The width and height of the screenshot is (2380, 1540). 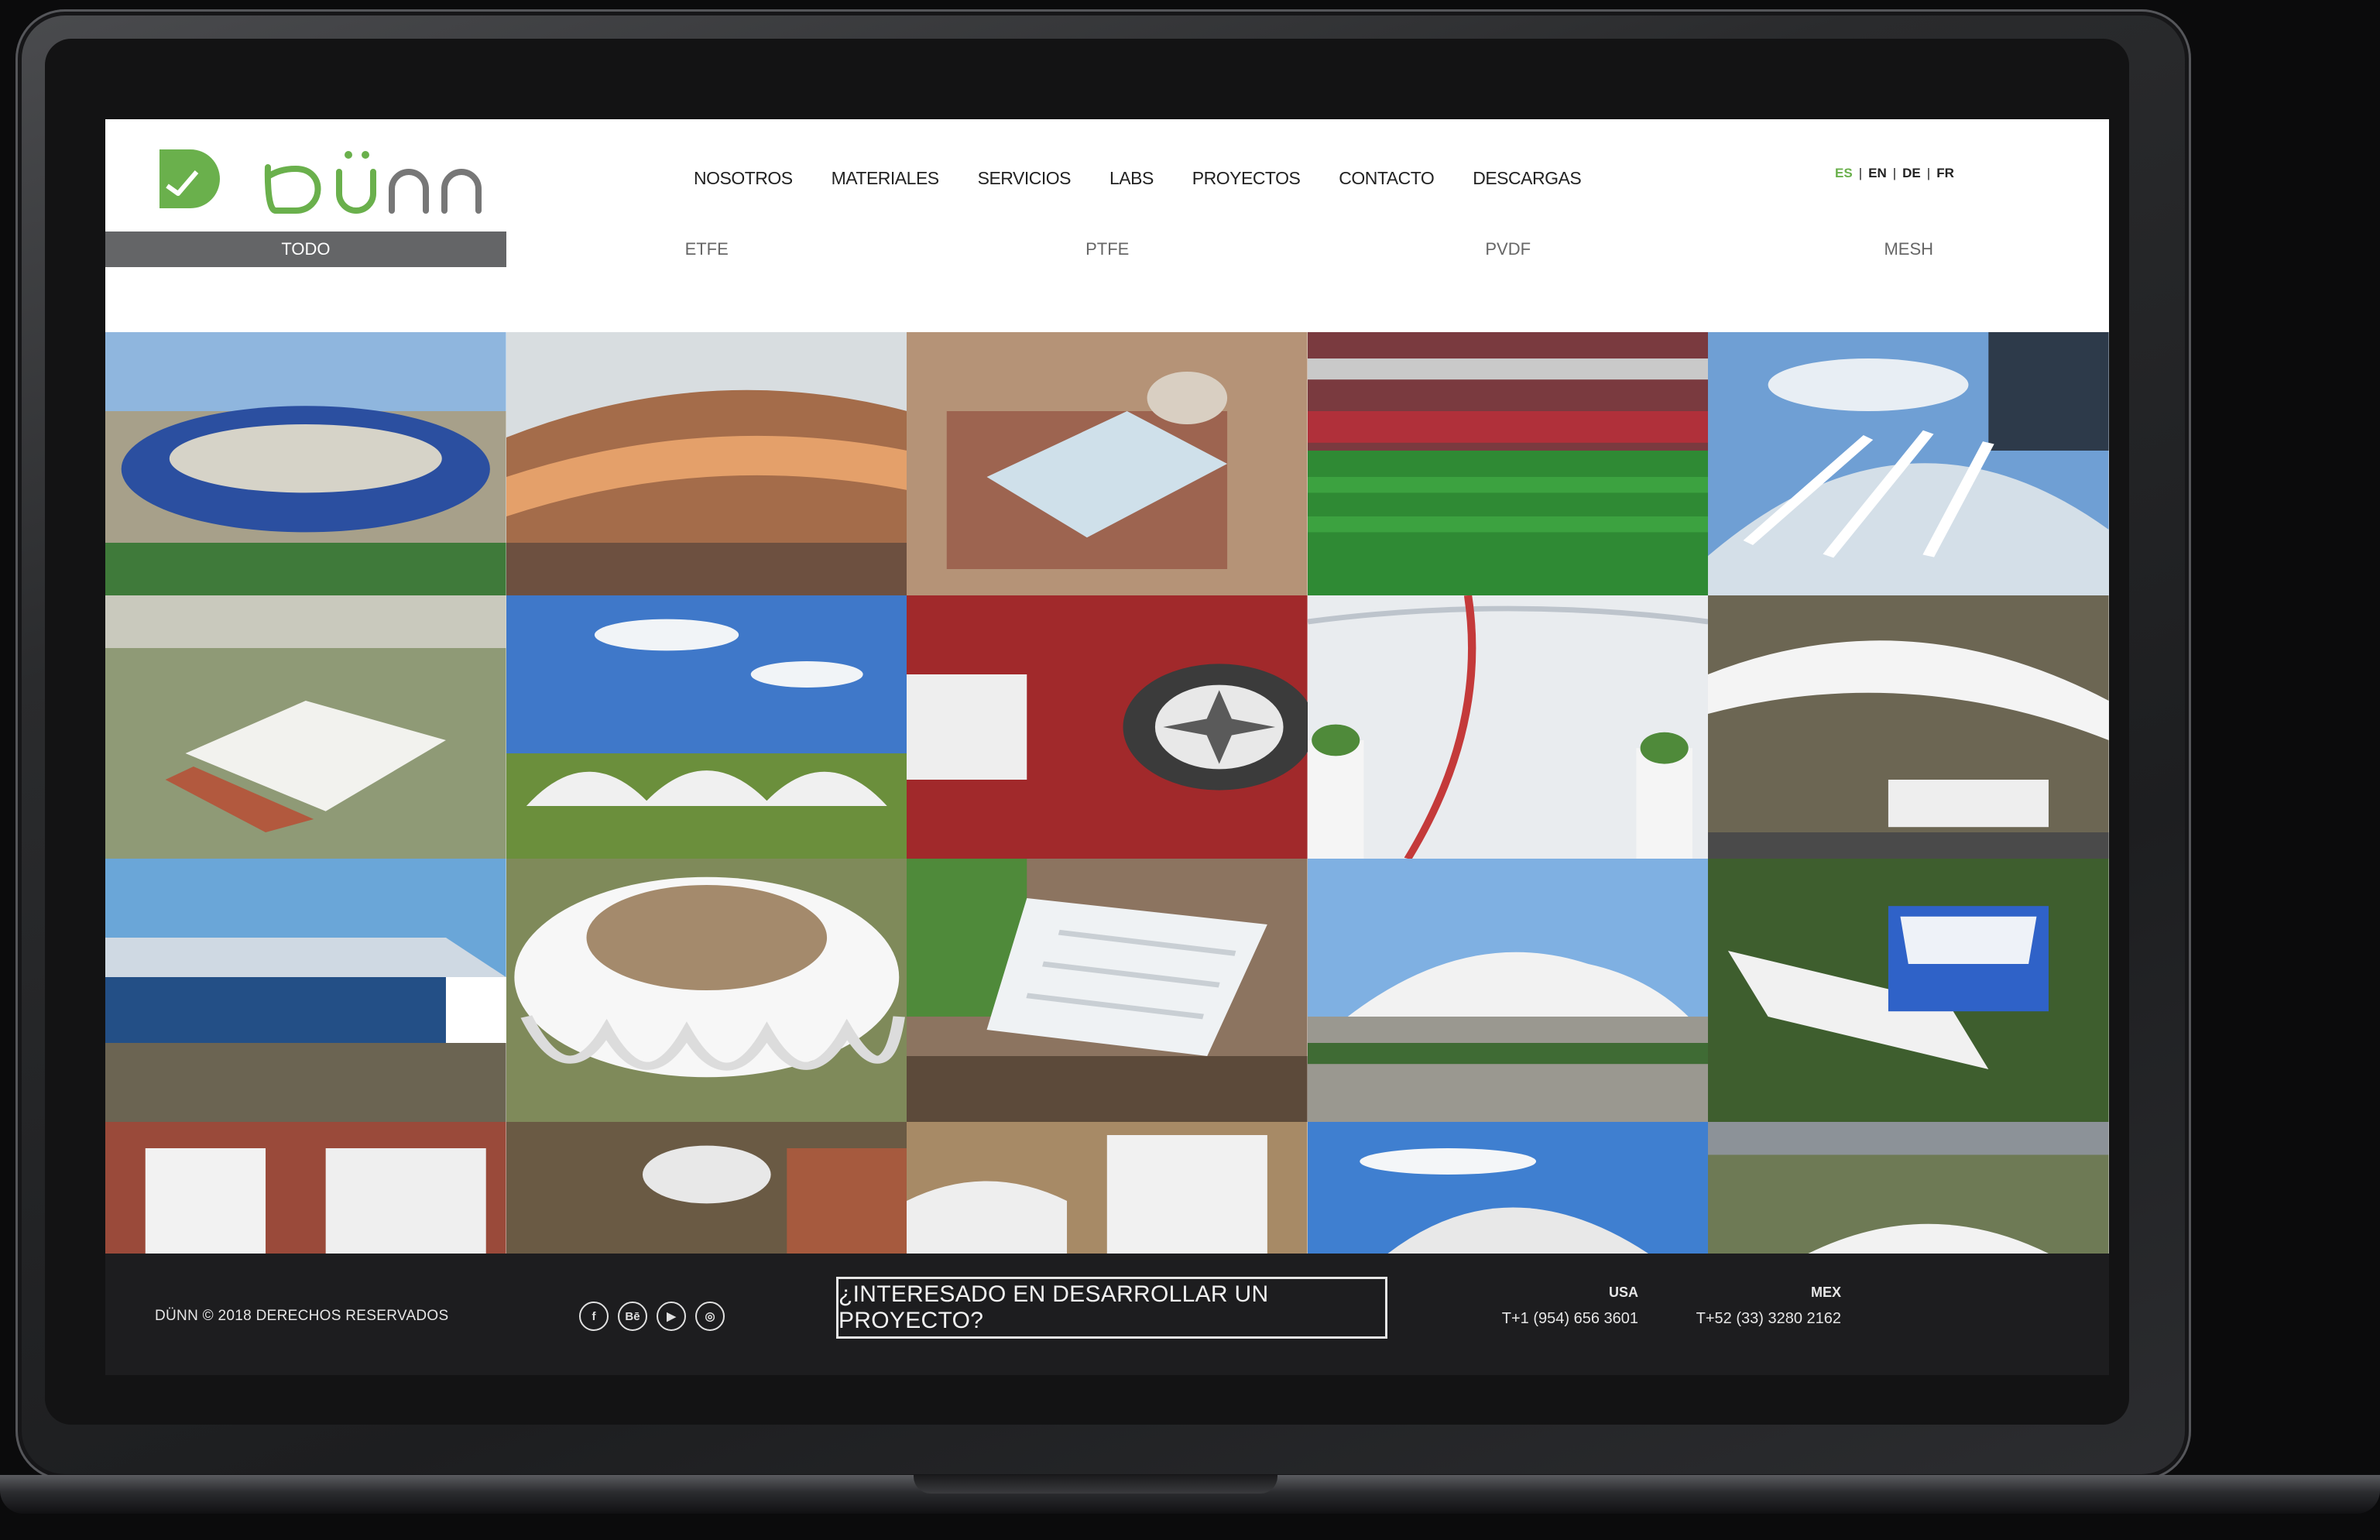 I want to click on dunn-logo, so click(x=334, y=180).